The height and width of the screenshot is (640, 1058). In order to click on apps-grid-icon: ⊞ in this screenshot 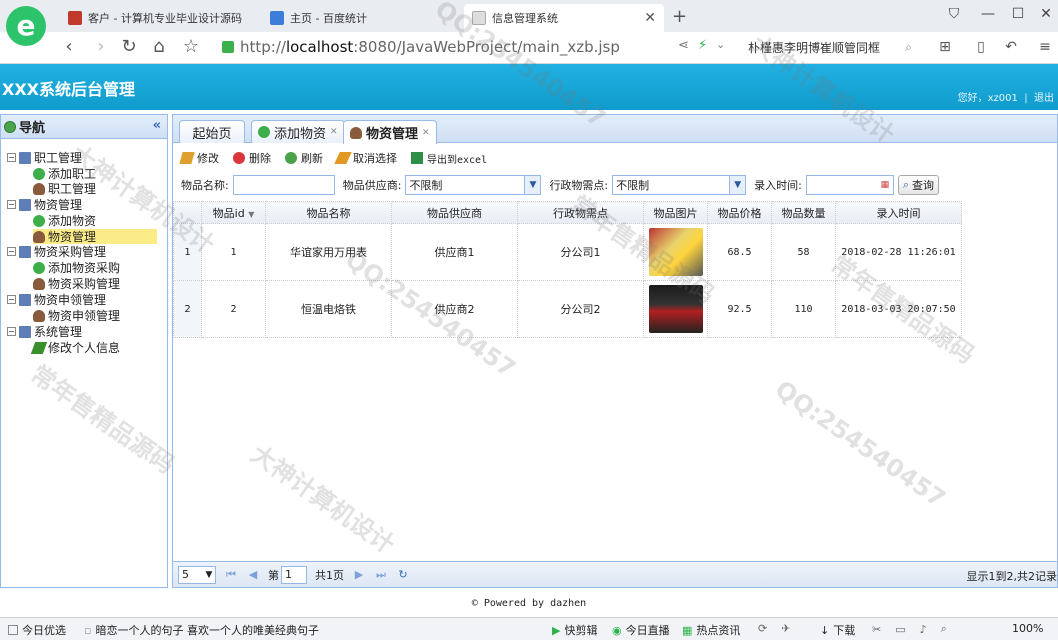, I will do `click(945, 47)`.